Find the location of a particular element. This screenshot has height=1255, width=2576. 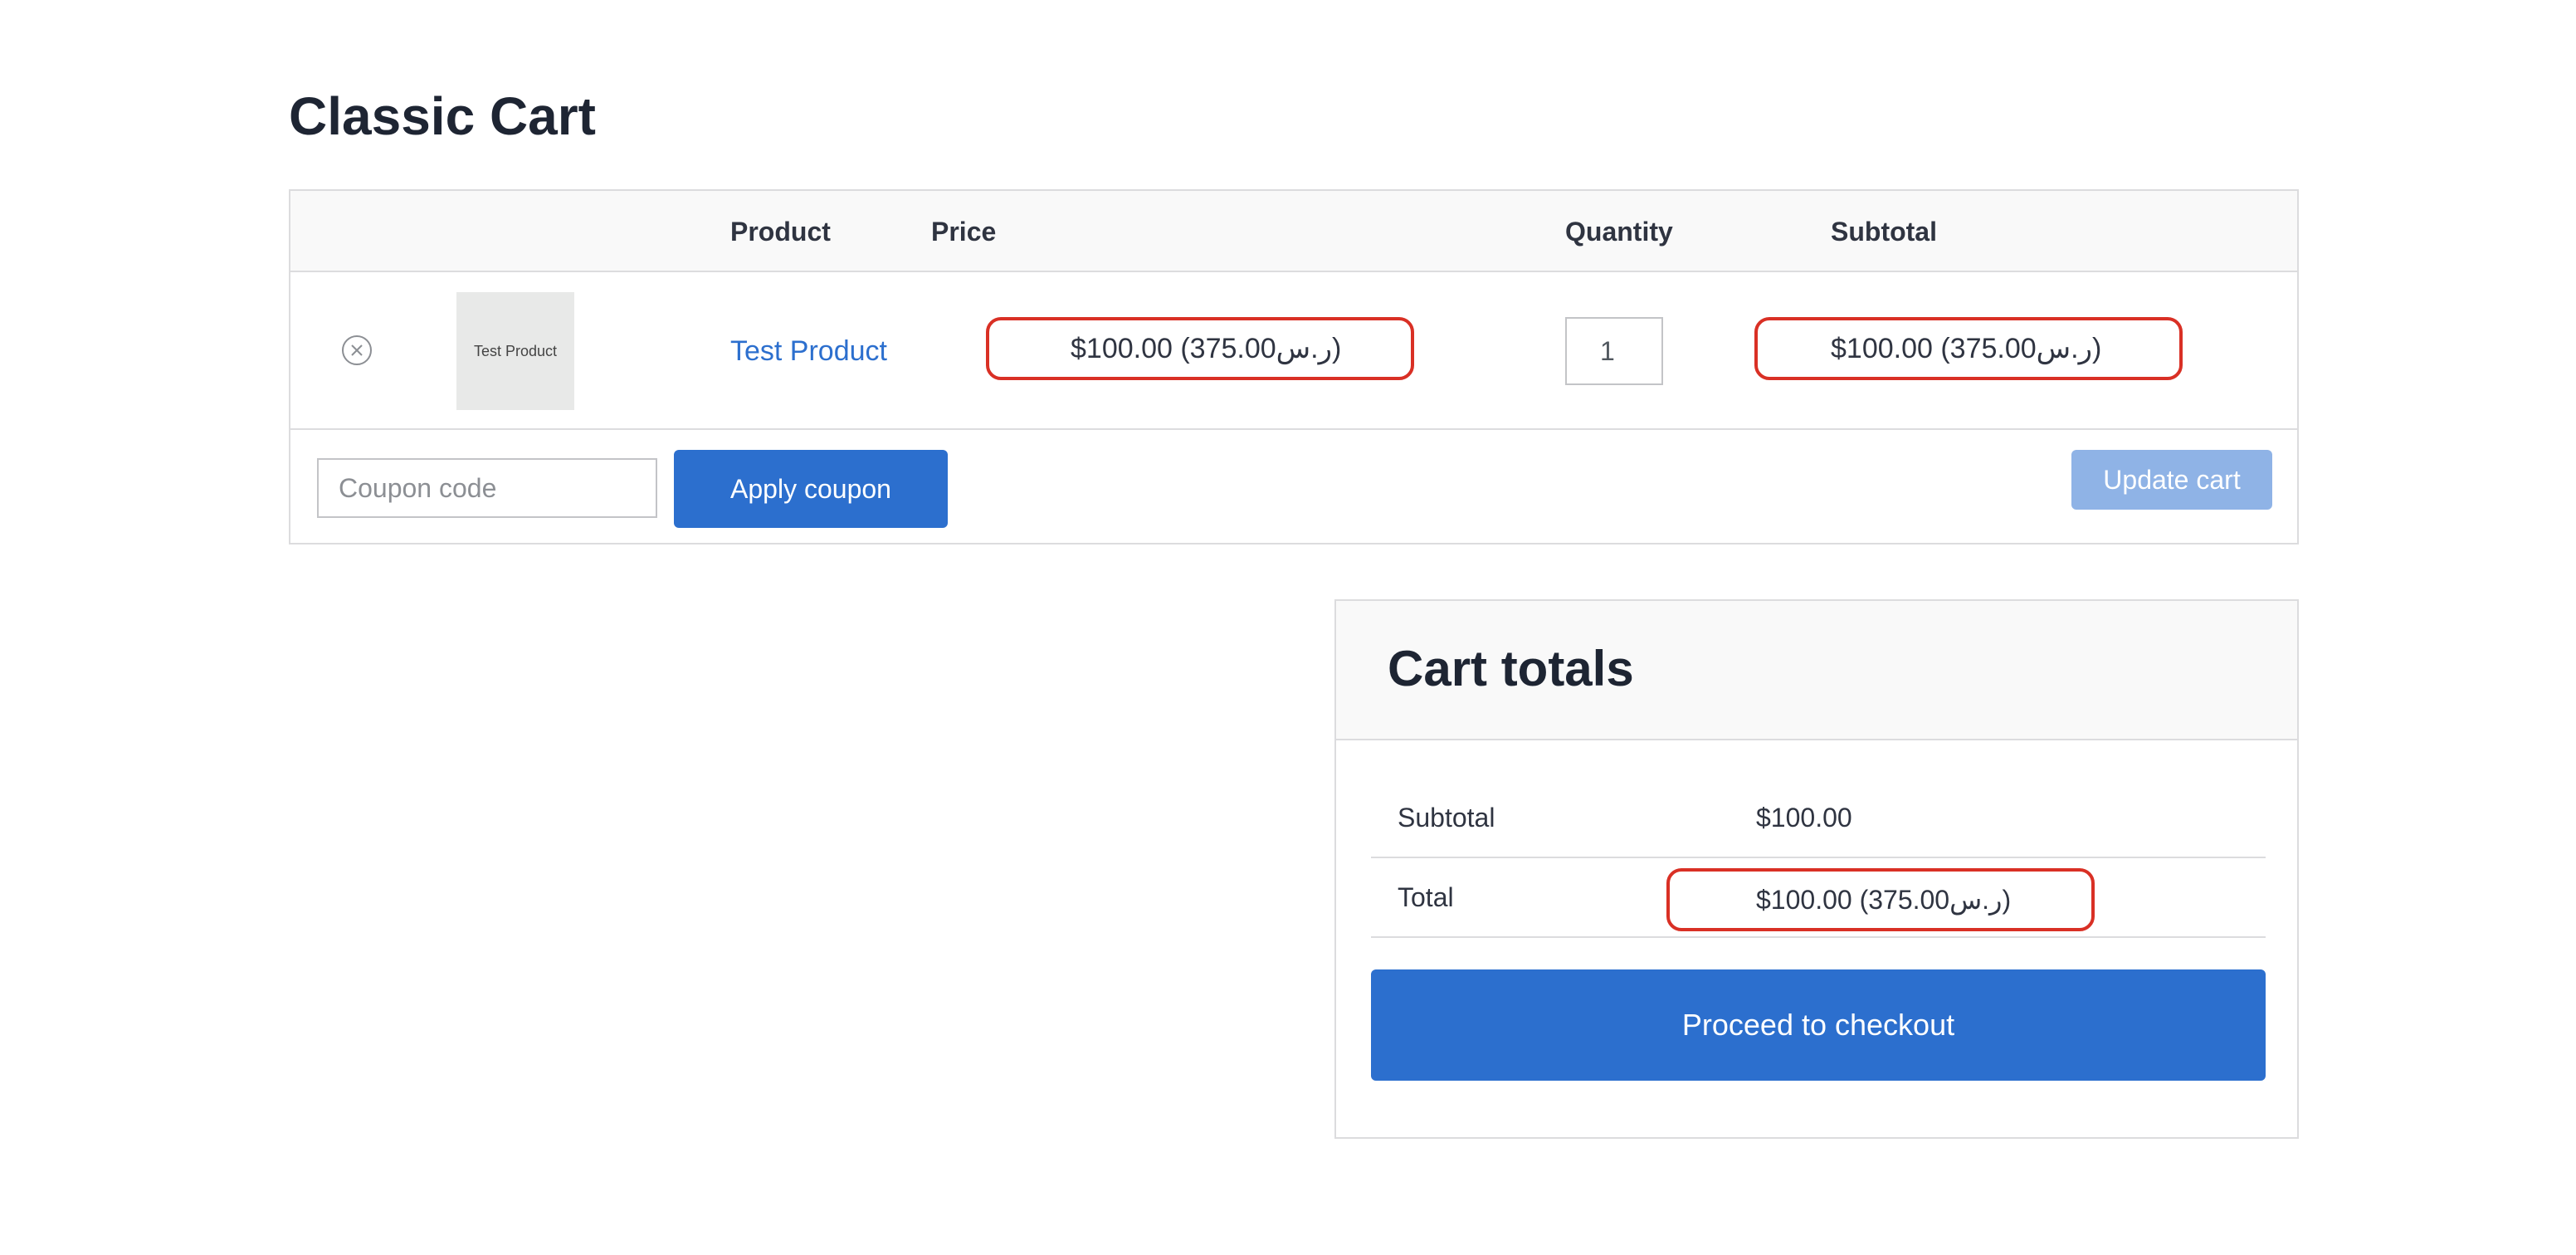

totals-total-row: Total $100.00 (375.00ر.س) is located at coordinates (1819, 898).